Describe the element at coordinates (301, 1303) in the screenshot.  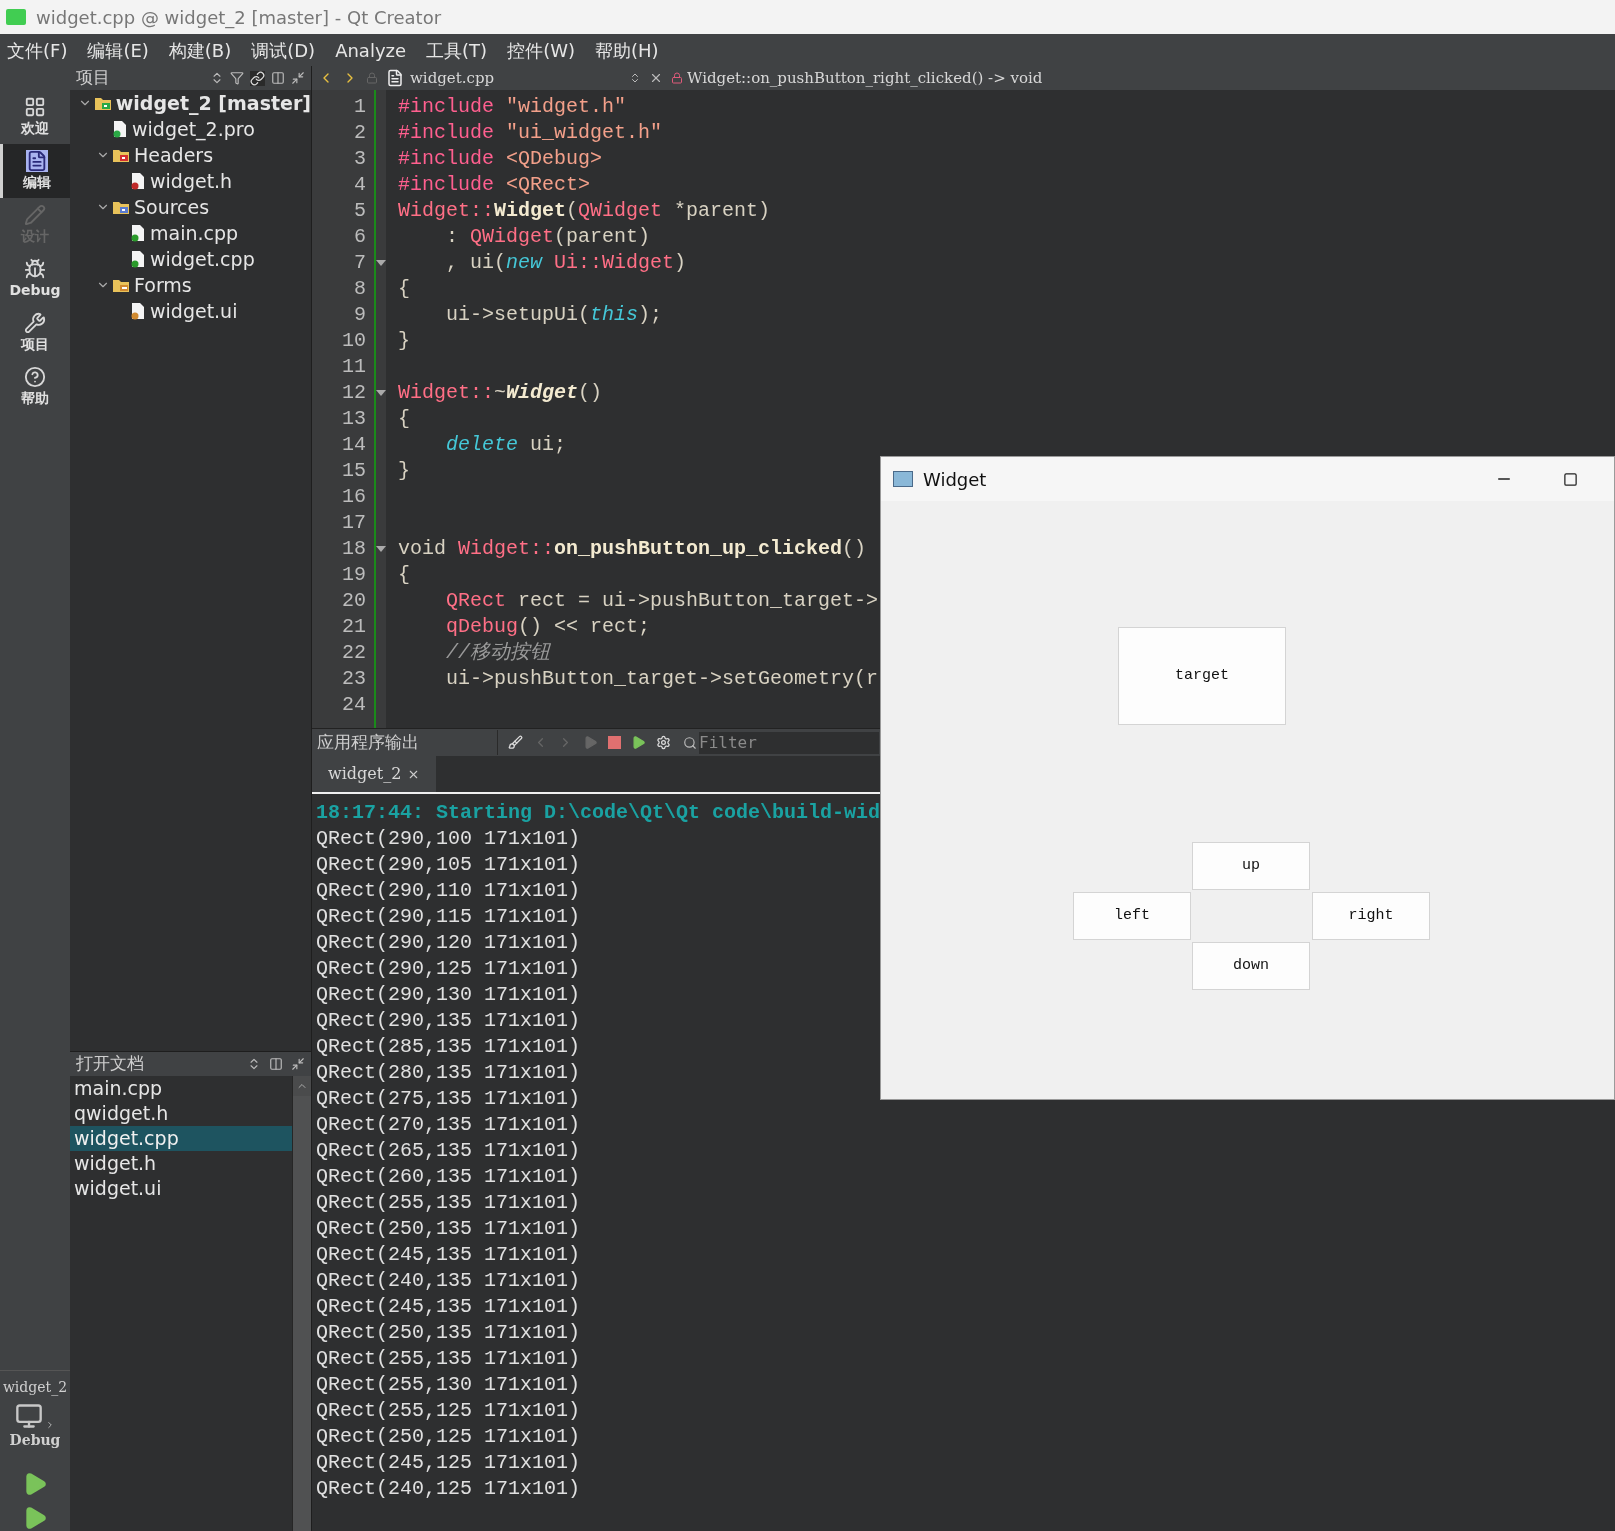
I see `scrollbar` at that location.